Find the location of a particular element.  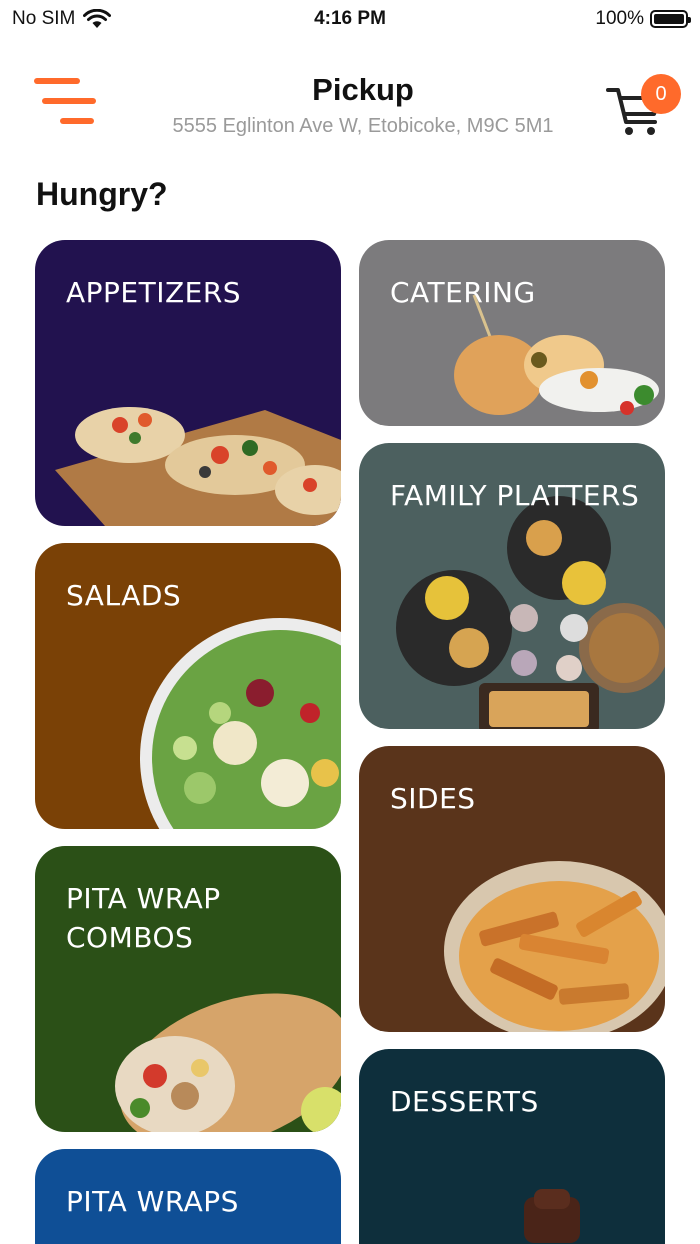

category-label: PITA WRAP COMBOS is located at coordinates (143, 918).